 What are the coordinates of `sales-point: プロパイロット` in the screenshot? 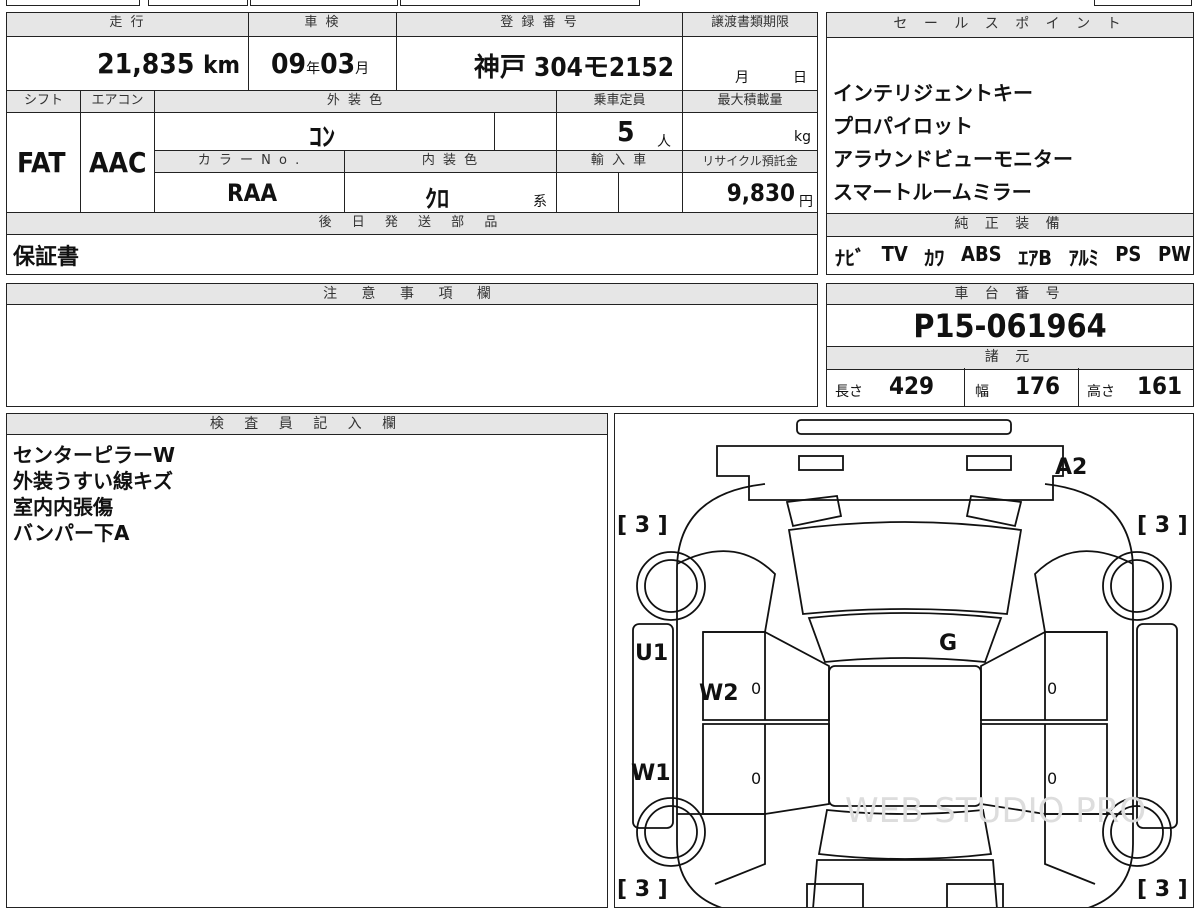 It's located at (903, 126).